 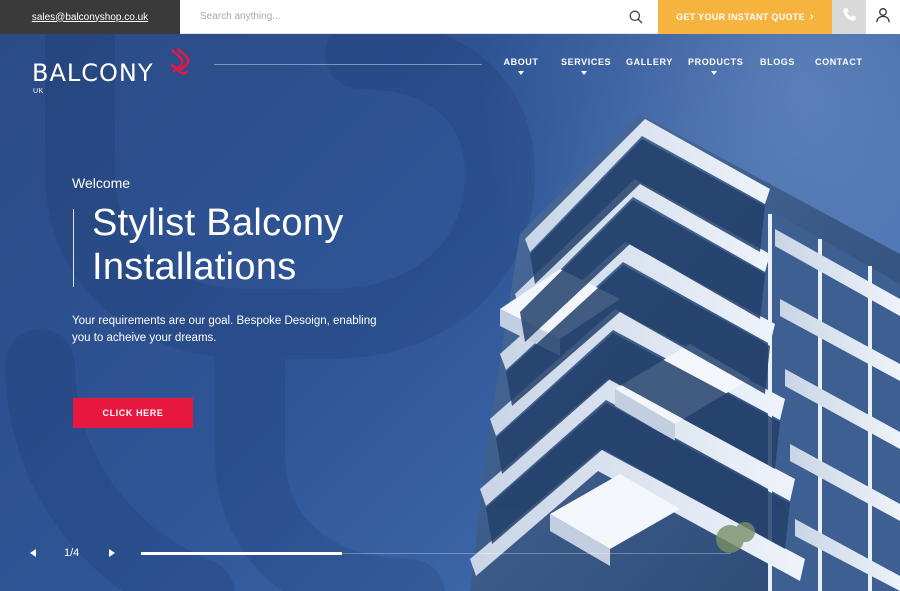 What do you see at coordinates (241, 553) in the screenshot?
I see `slide-progress-fill` at bounding box center [241, 553].